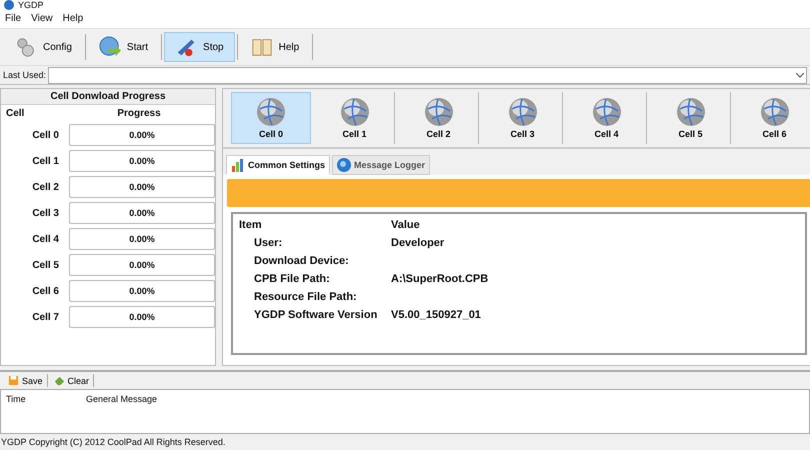 Image resolution: width=810 pixels, height=450 pixels. What do you see at coordinates (122, 400) in the screenshot?
I see `column-header: General Message` at bounding box center [122, 400].